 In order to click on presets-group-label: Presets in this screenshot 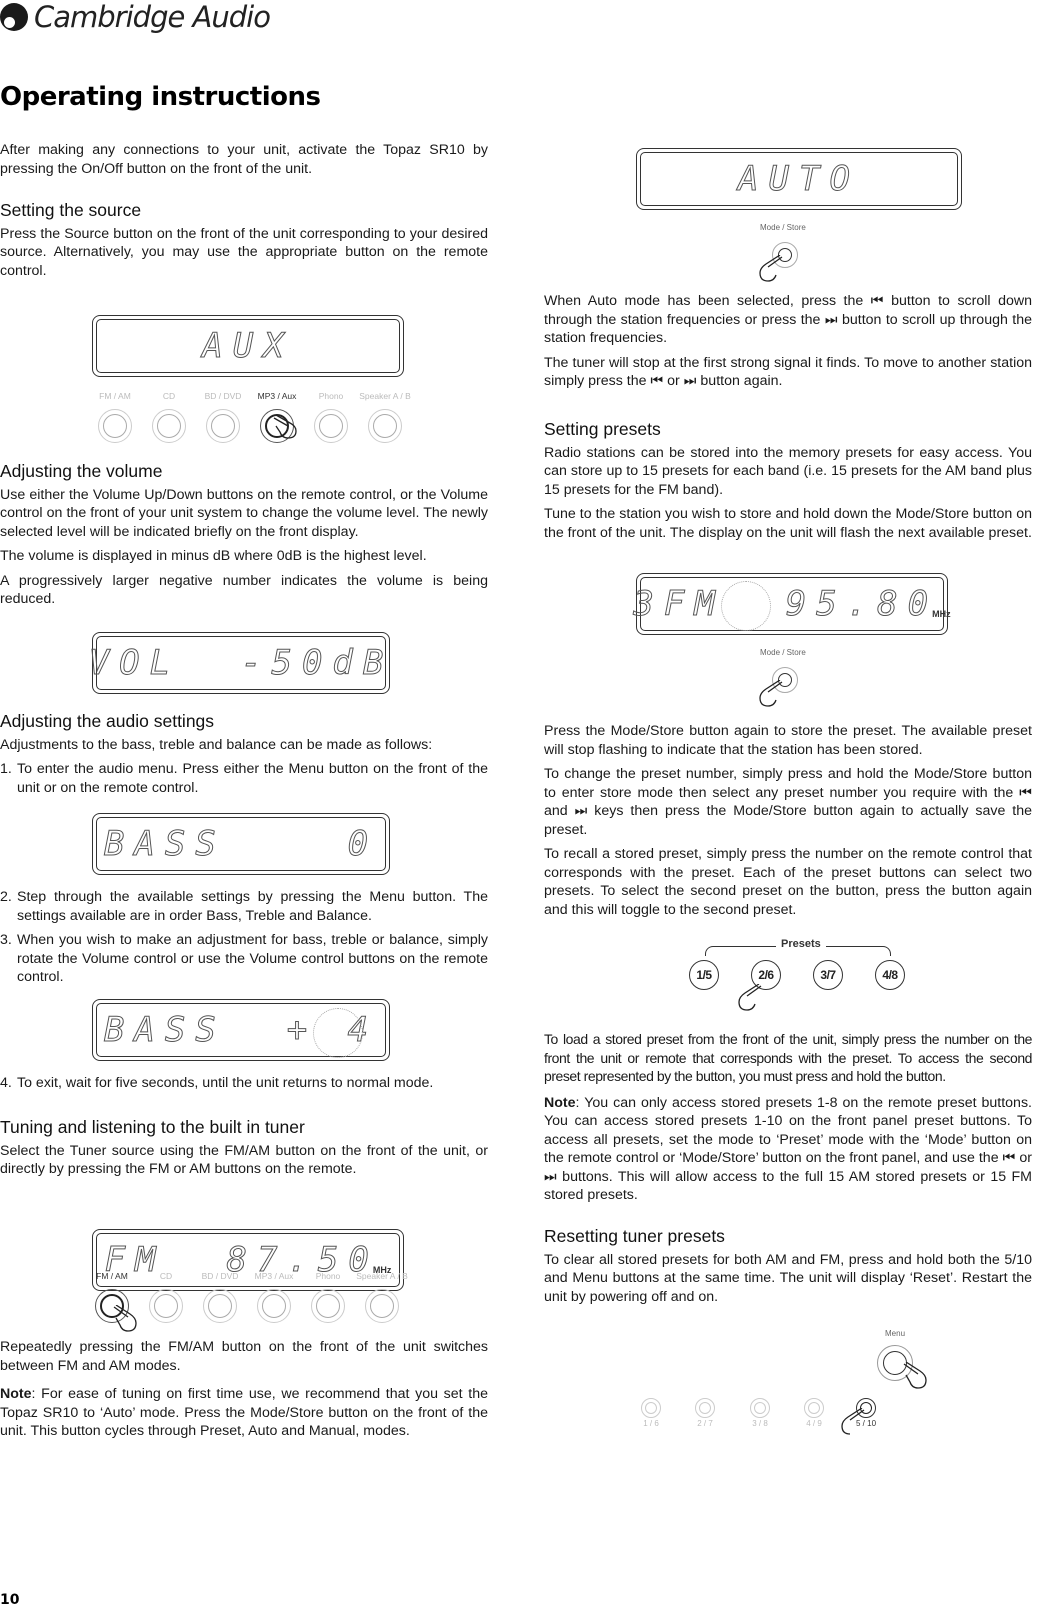, I will do `click(801, 944)`.